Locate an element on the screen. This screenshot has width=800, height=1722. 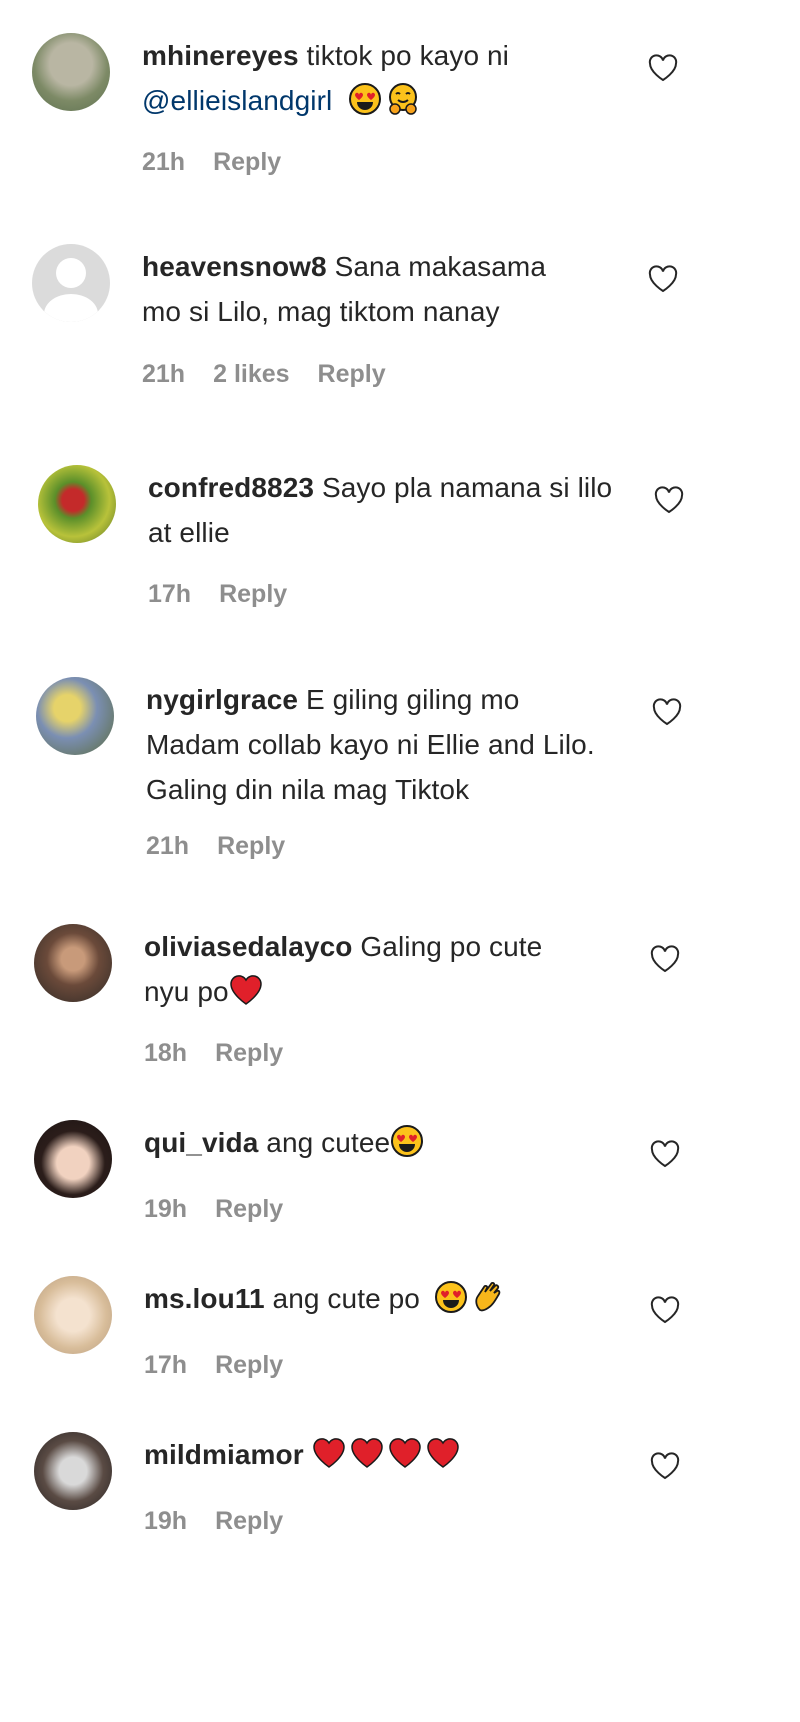
comment-meta: 21h 2 likes Reply is located at coordinates (278, 374).